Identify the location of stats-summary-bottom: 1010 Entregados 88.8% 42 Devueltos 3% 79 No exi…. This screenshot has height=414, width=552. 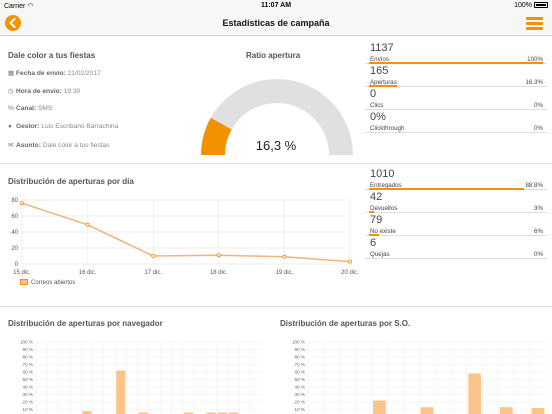
(456, 213).